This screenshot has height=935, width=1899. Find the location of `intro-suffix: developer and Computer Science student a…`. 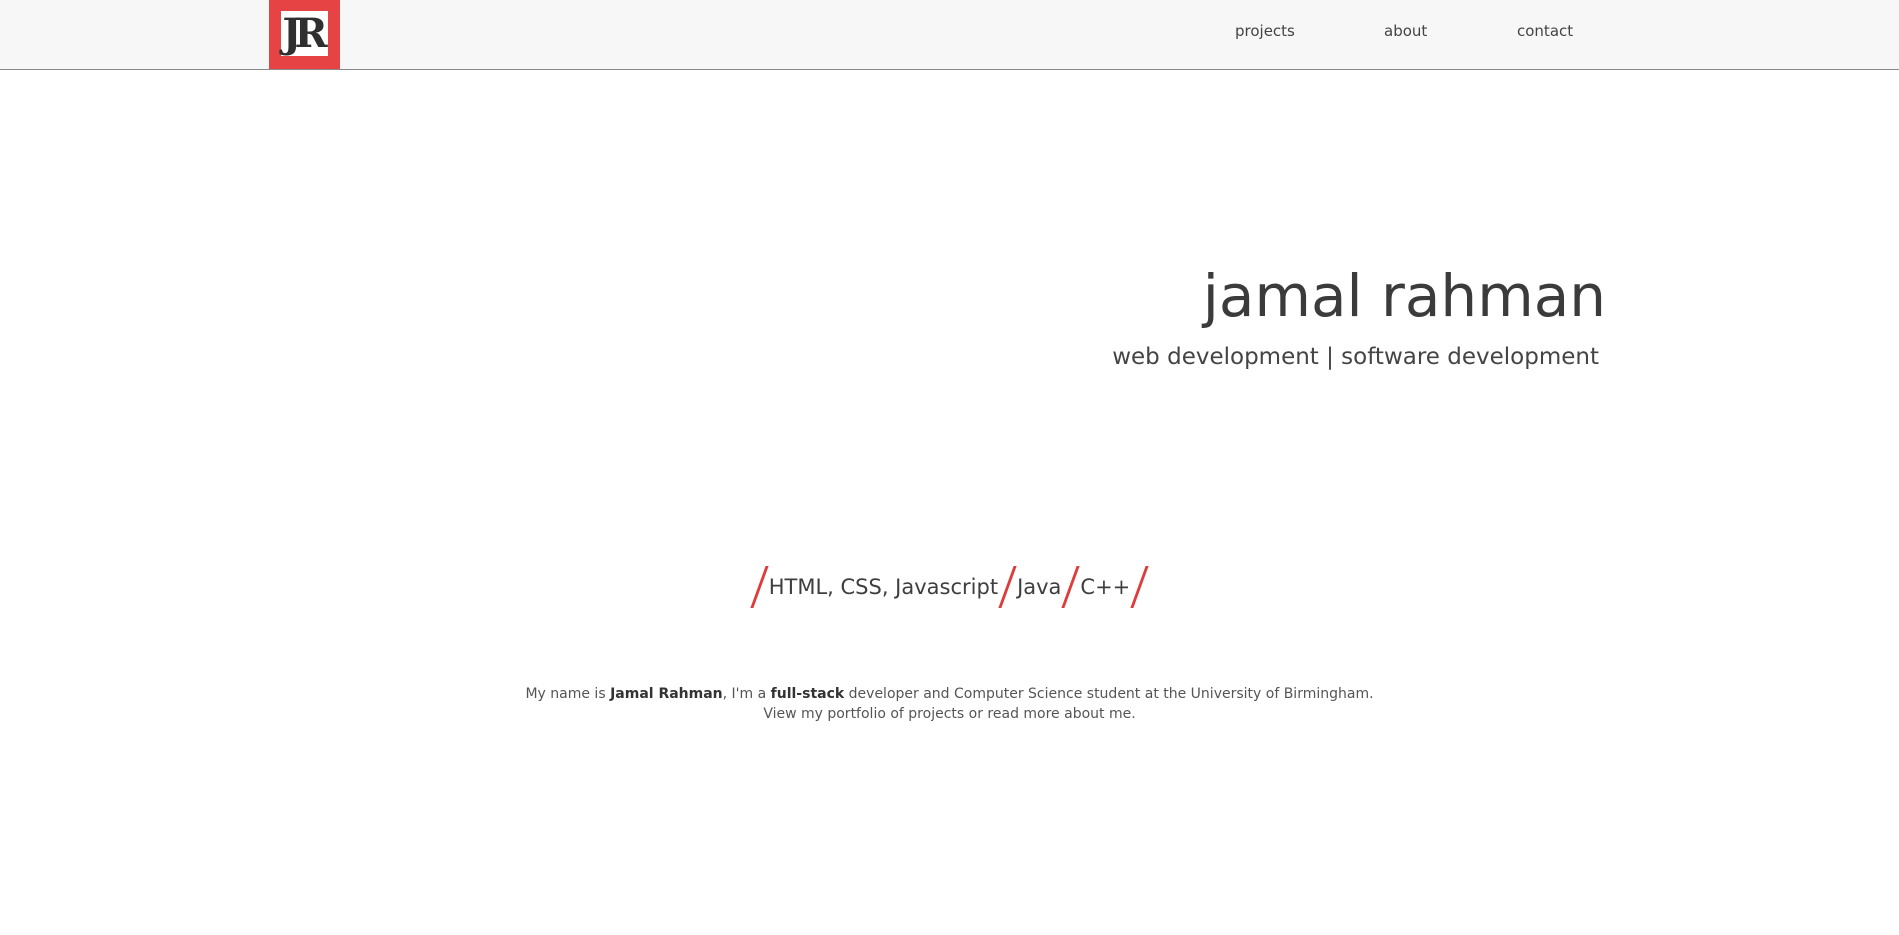

intro-suffix: developer and Computer Science student a… is located at coordinates (1109, 694).